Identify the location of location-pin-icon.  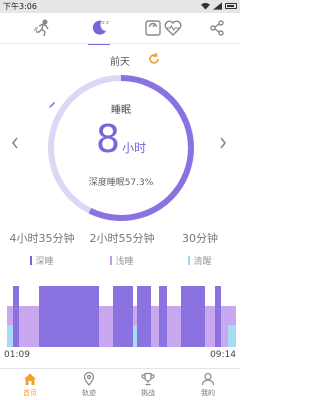
(89, 379).